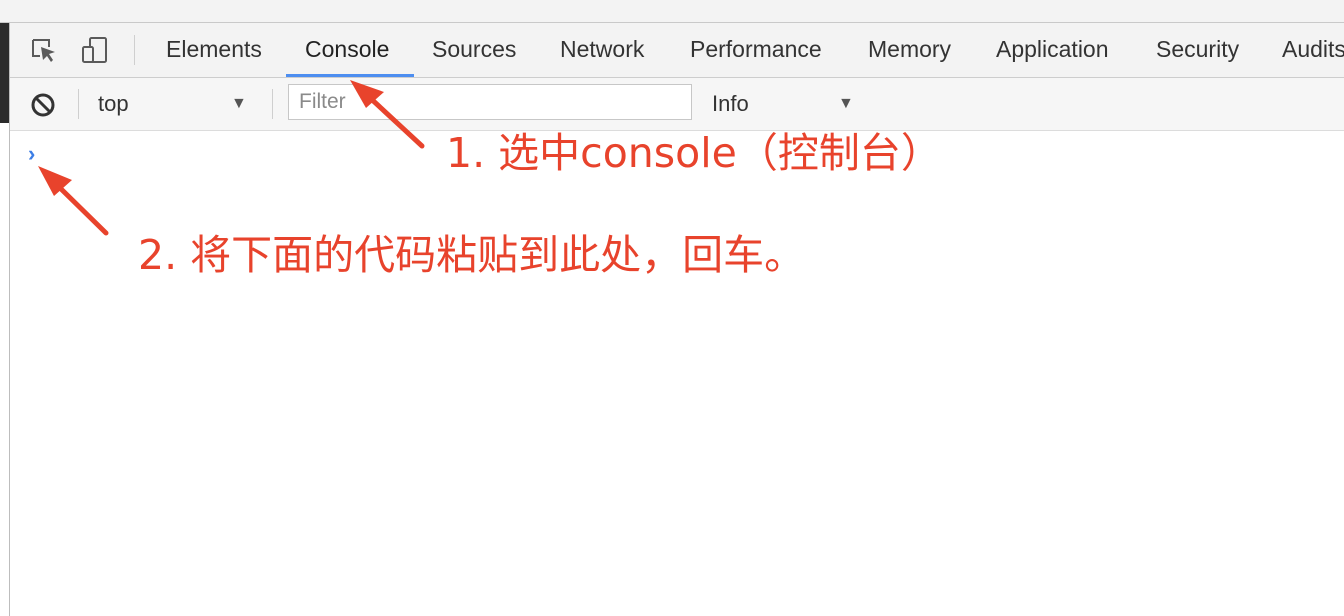  I want to click on tab-network: Network, so click(602, 50).